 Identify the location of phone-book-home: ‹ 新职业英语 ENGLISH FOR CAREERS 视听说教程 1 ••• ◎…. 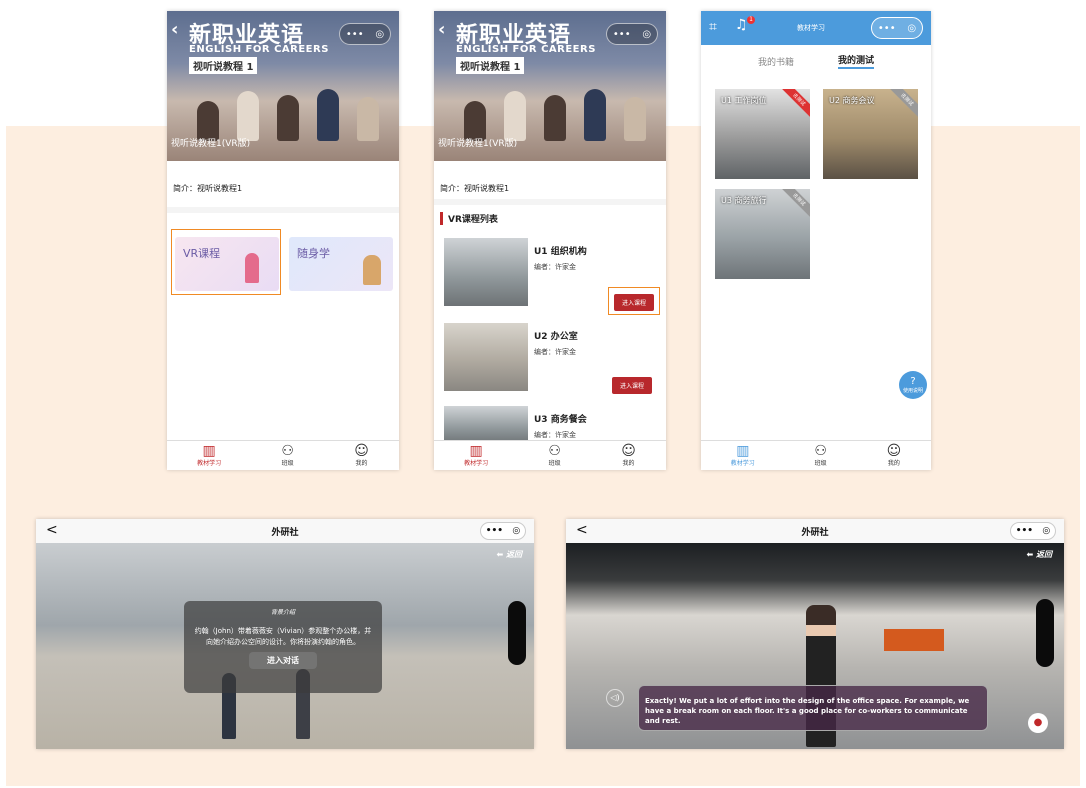
(283, 240).